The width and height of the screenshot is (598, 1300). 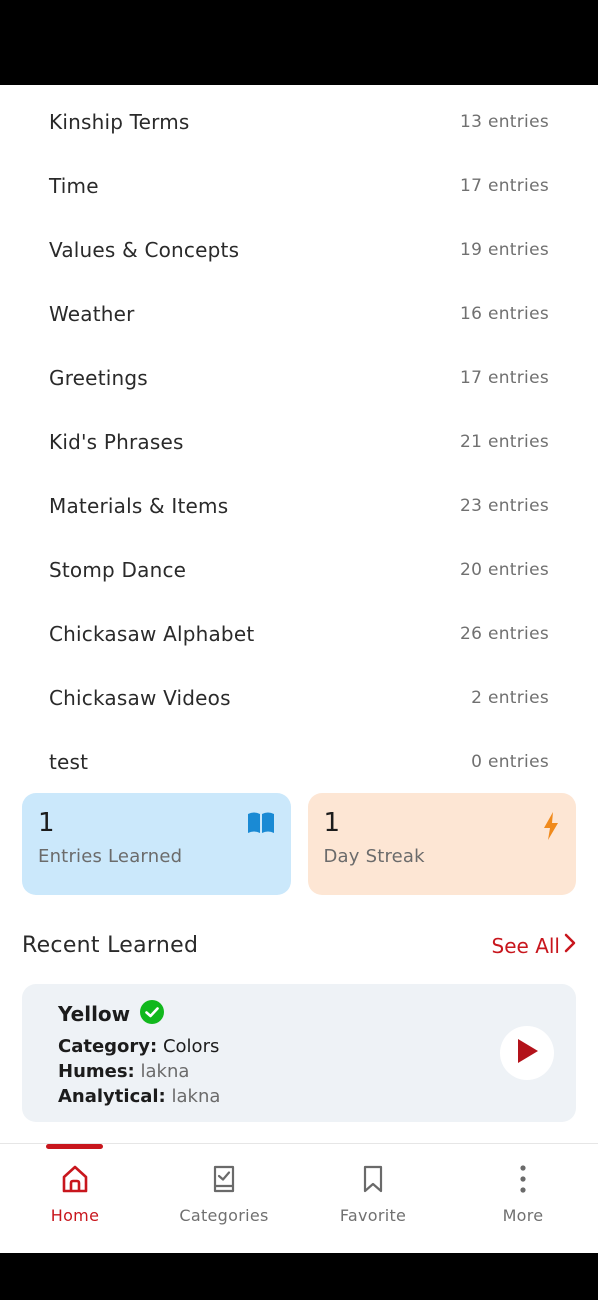 What do you see at coordinates (299, 1276) in the screenshot?
I see `system-navigation-bar` at bounding box center [299, 1276].